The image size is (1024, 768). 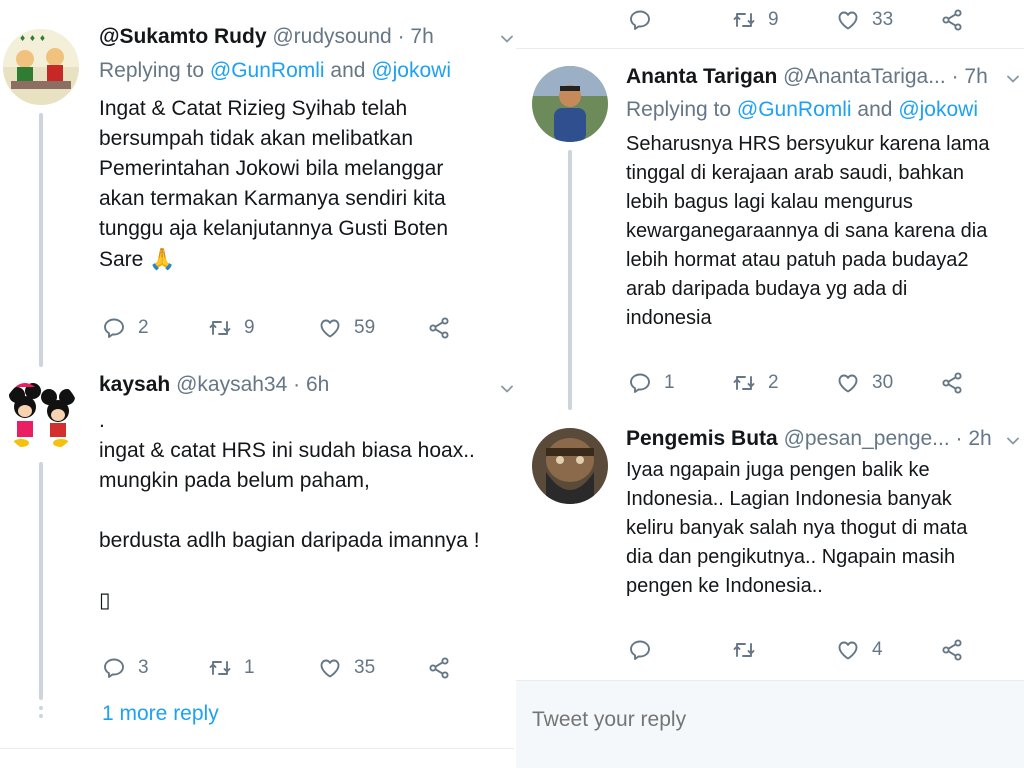 I want to click on tweet-actions: 3 1 35, so click(x=302, y=668).